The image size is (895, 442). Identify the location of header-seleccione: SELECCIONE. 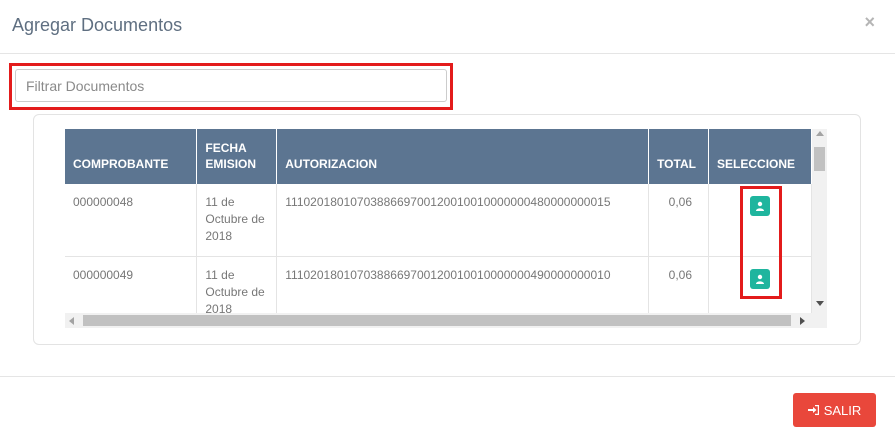
(760, 156).